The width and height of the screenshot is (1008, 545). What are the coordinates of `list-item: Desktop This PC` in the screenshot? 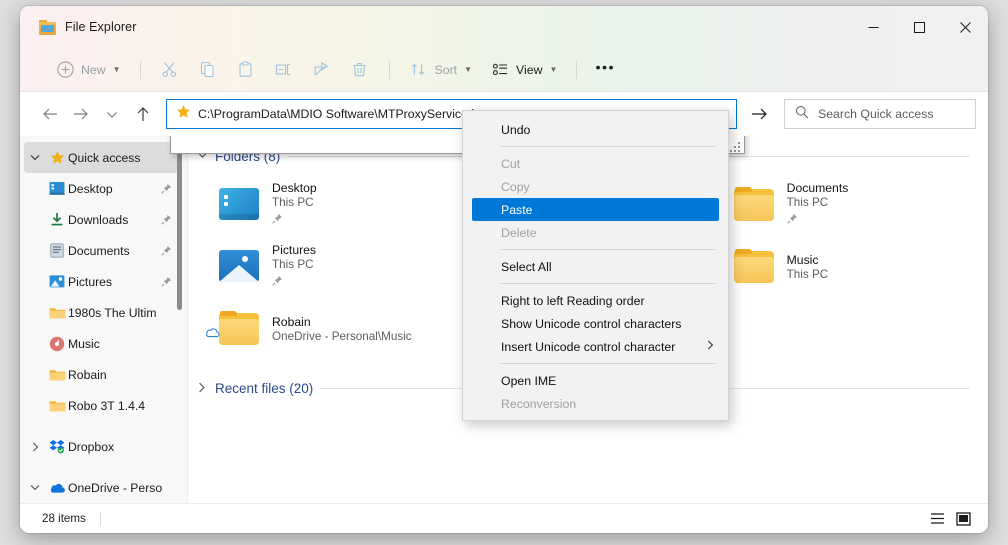 It's located at (338, 205).